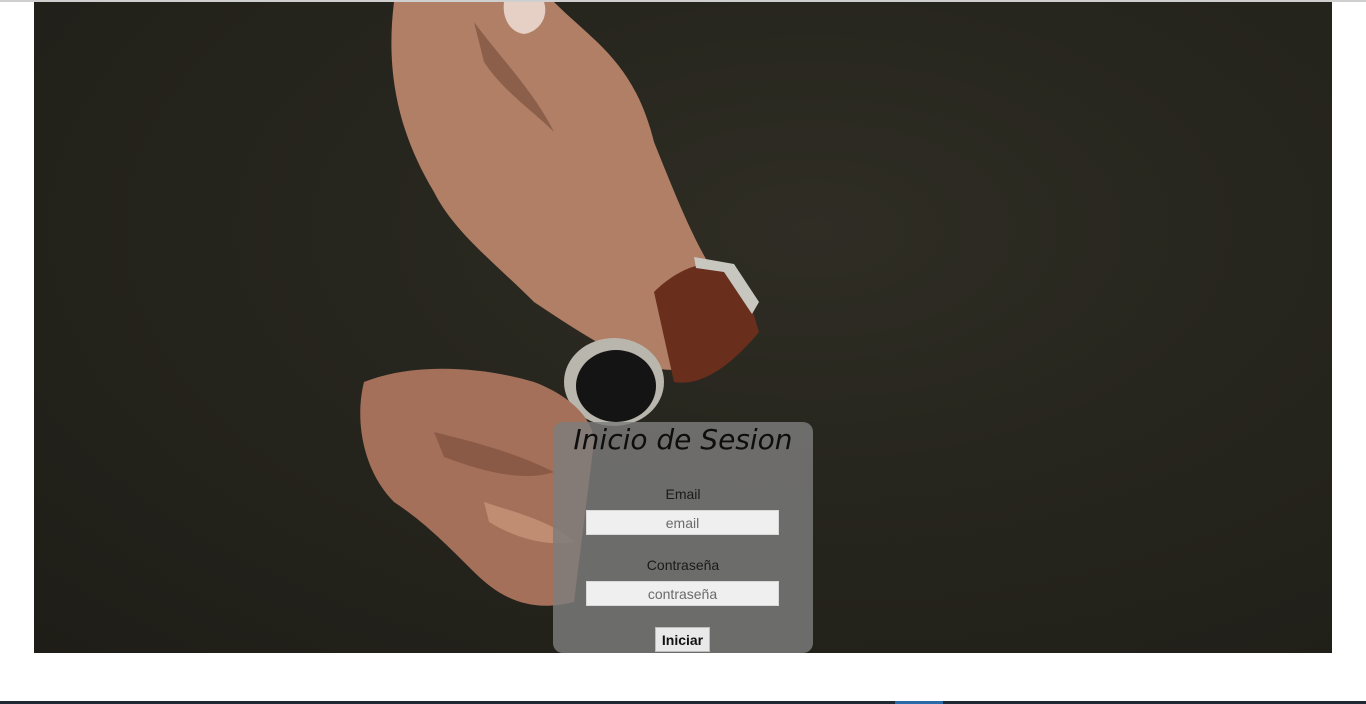 The image size is (1366, 704). I want to click on password-input, so click(682, 593).